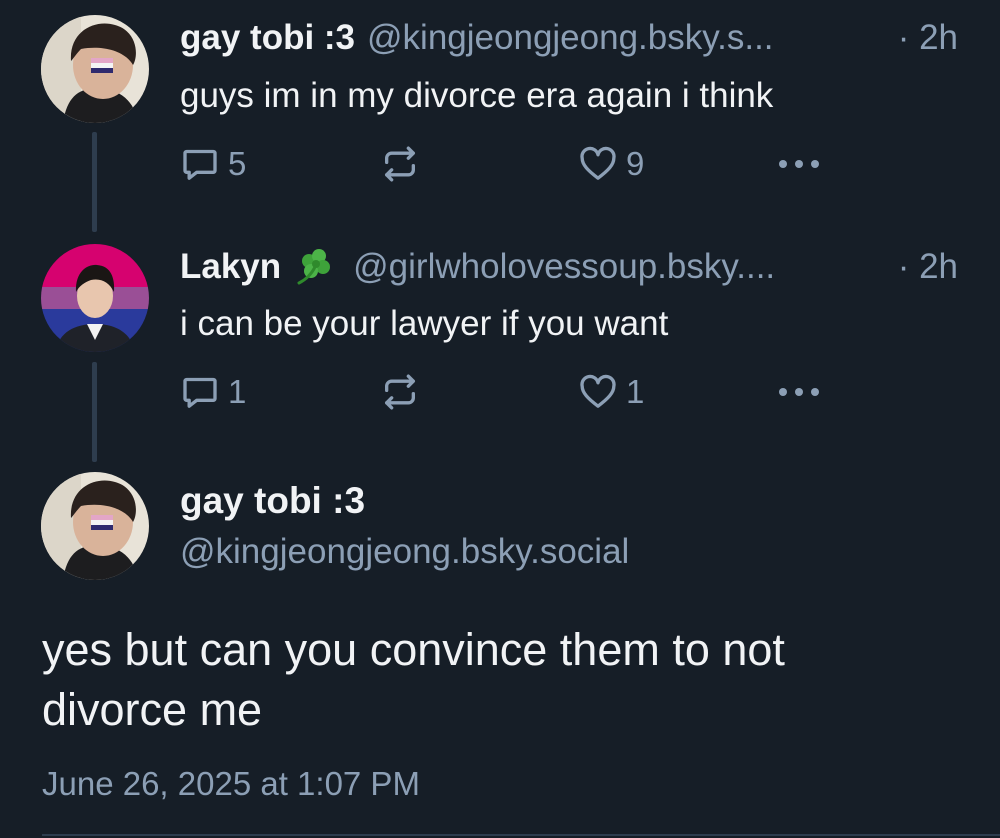  What do you see at coordinates (424, 323) in the screenshot?
I see `post-text: i can be your lawyer if you want` at bounding box center [424, 323].